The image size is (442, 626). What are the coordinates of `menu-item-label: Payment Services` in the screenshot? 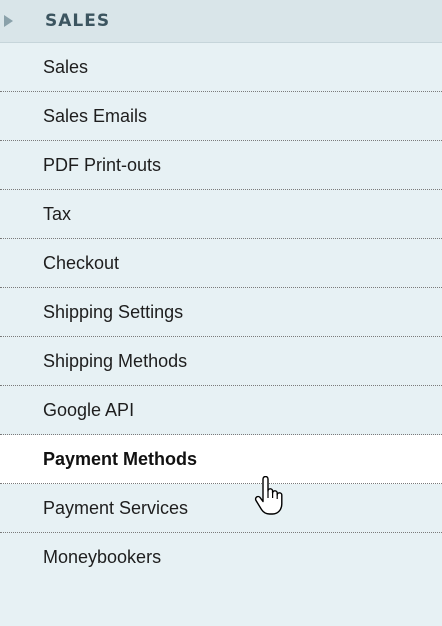 It's located at (116, 508).